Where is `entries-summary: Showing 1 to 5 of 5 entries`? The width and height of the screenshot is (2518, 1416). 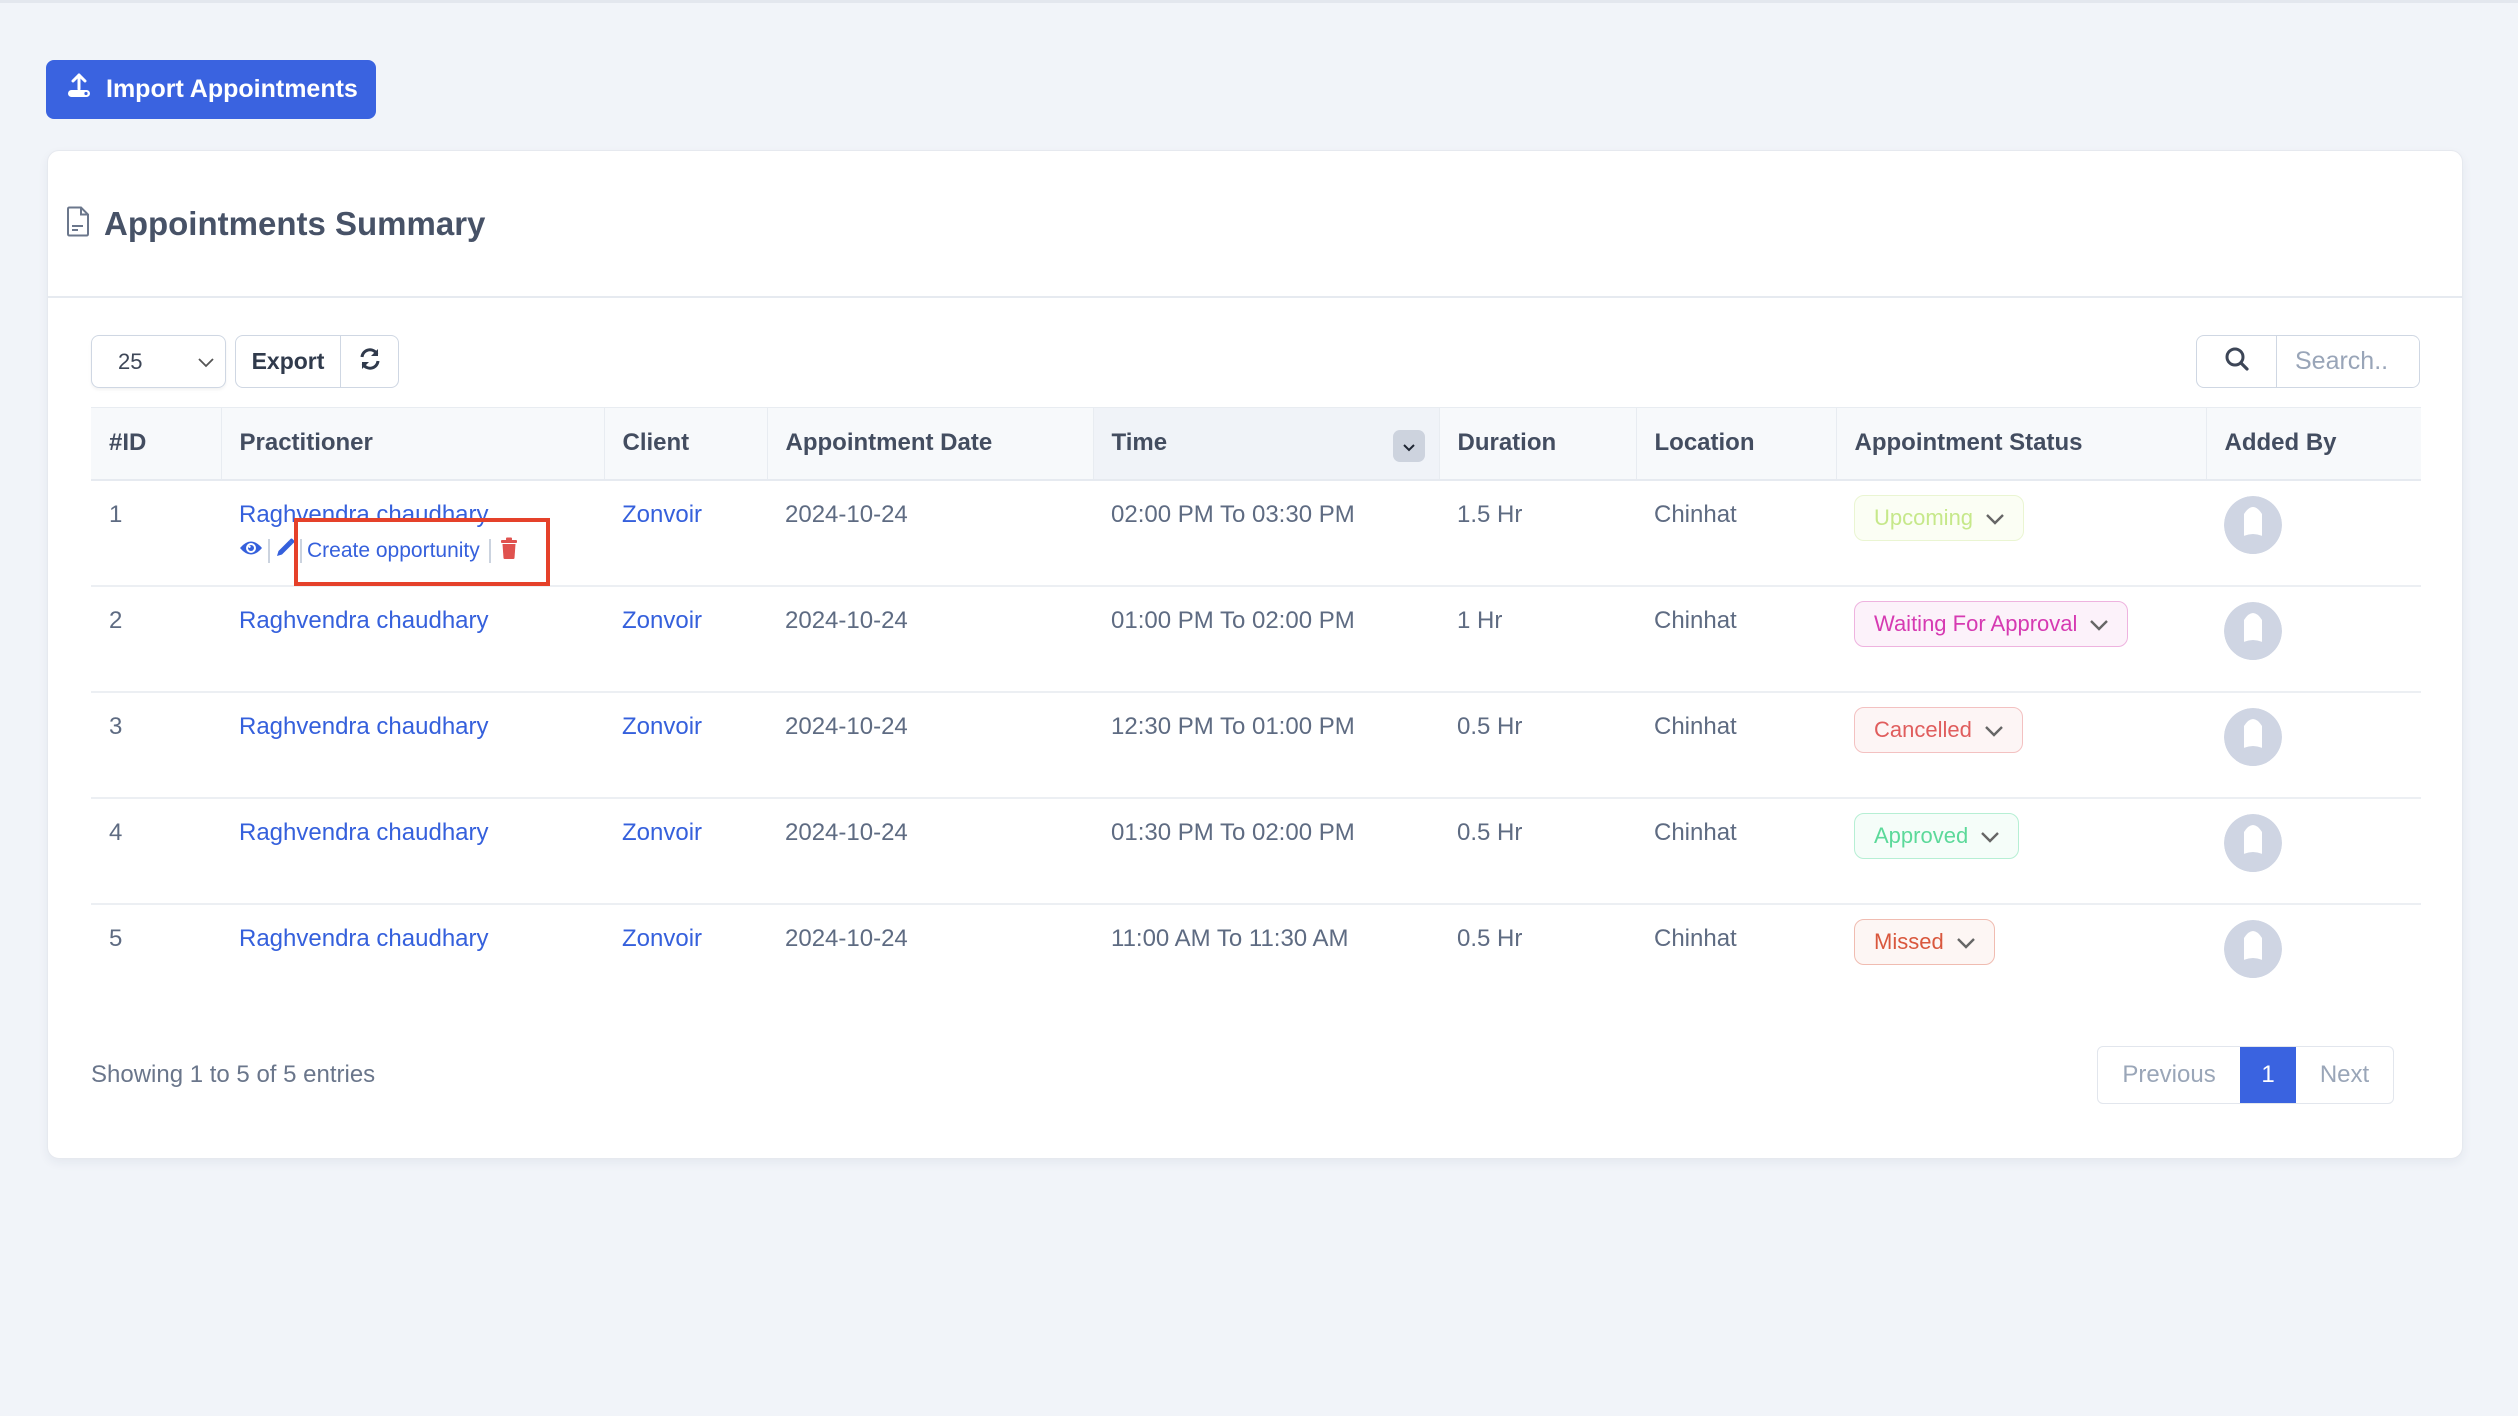
entries-summary: Showing 1 to 5 of 5 entries is located at coordinates (233, 1074).